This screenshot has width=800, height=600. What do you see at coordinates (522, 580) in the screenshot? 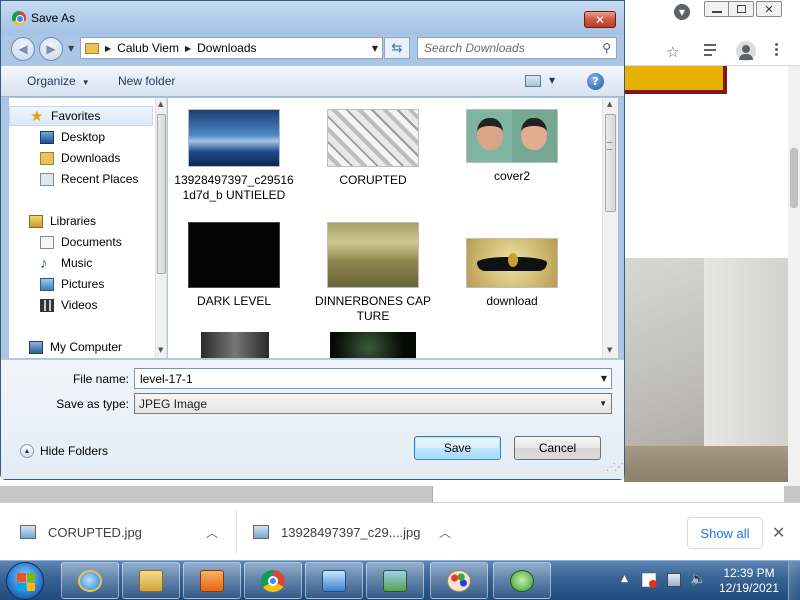
I see `taskbar-windows-update` at bounding box center [522, 580].